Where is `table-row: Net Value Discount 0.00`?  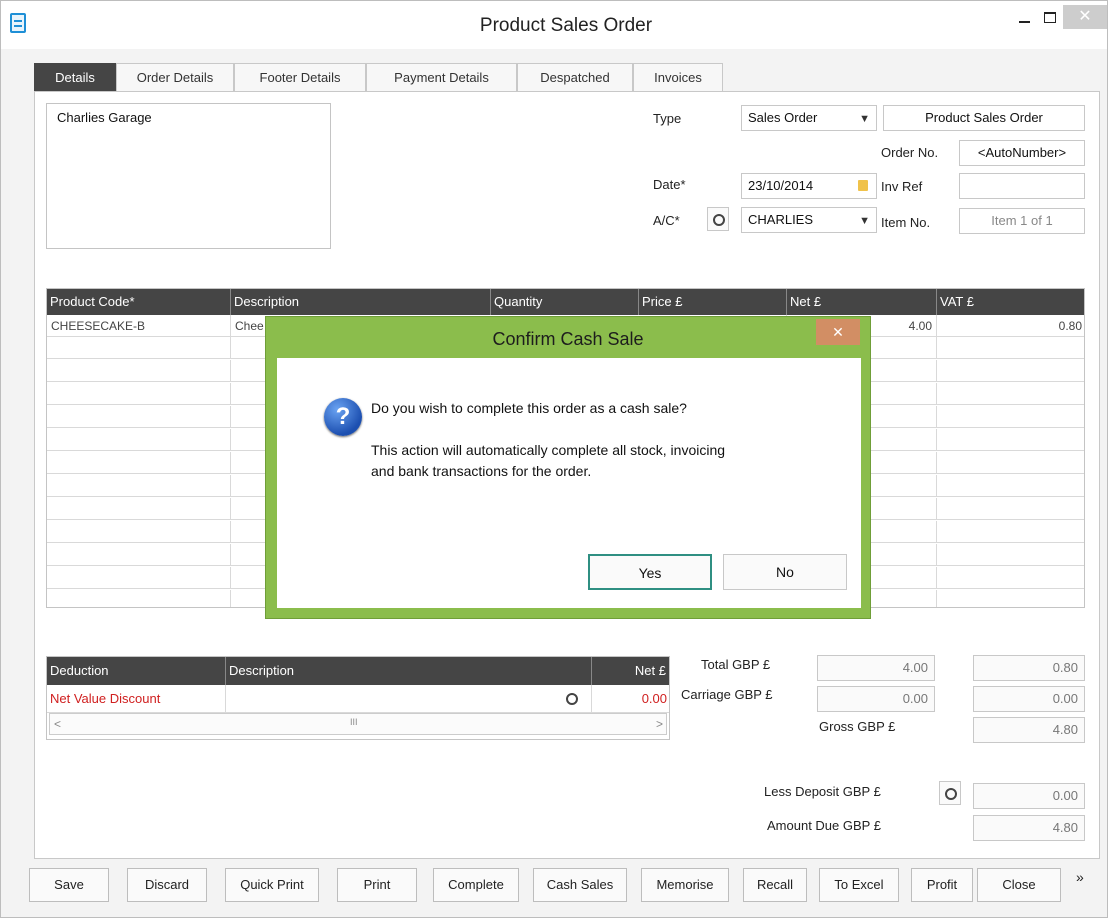
table-row: Net Value Discount 0.00 is located at coordinates (358, 699).